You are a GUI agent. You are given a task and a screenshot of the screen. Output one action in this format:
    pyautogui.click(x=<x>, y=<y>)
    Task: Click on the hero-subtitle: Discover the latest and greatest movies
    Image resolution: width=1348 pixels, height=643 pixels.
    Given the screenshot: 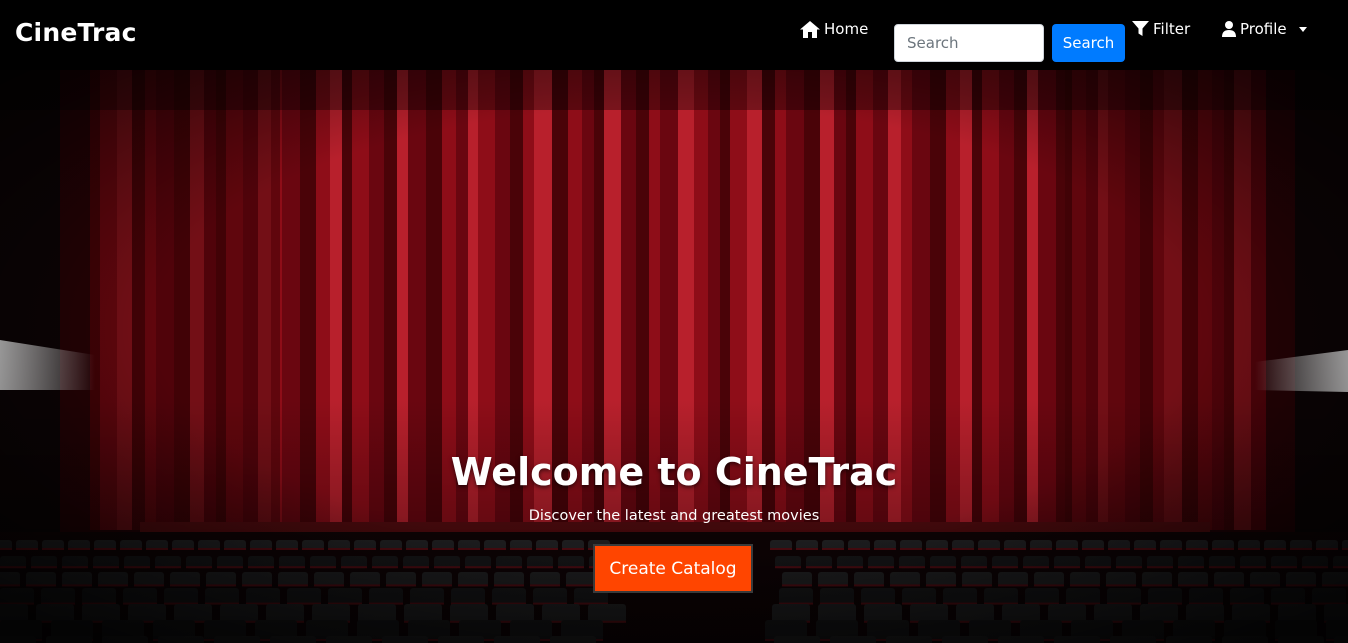 What is the action you would take?
    pyautogui.click(x=674, y=516)
    